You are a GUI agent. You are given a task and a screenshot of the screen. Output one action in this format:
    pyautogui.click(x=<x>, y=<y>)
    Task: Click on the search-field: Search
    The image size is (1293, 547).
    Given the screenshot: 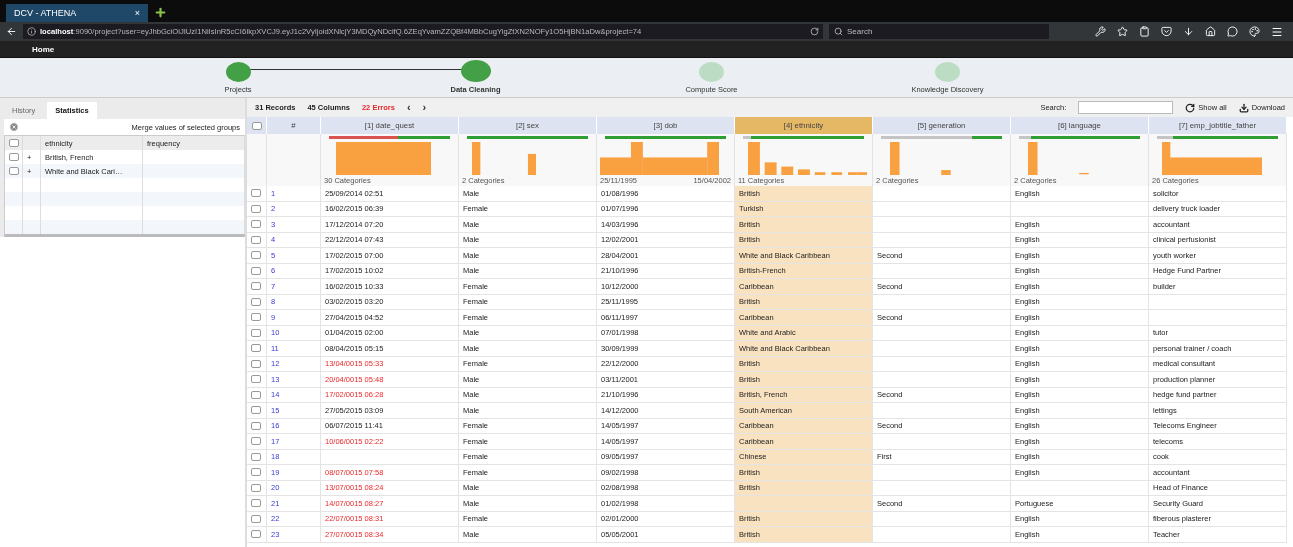 What is the action you would take?
    pyautogui.click(x=939, y=31)
    